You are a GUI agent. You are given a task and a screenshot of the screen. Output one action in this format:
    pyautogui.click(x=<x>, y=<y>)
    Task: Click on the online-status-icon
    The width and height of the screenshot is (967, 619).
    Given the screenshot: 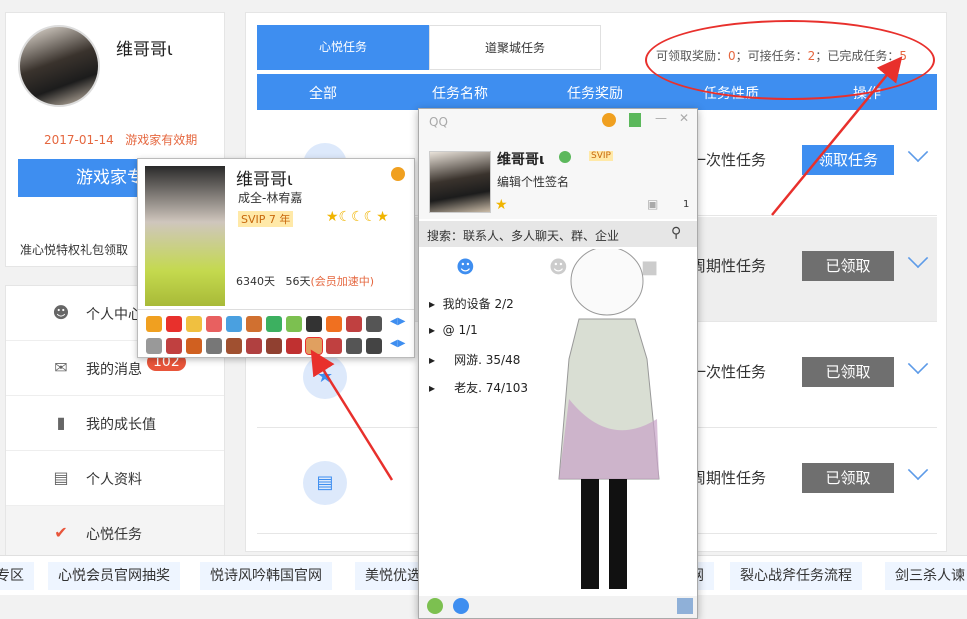 What is the action you would take?
    pyautogui.click(x=565, y=157)
    